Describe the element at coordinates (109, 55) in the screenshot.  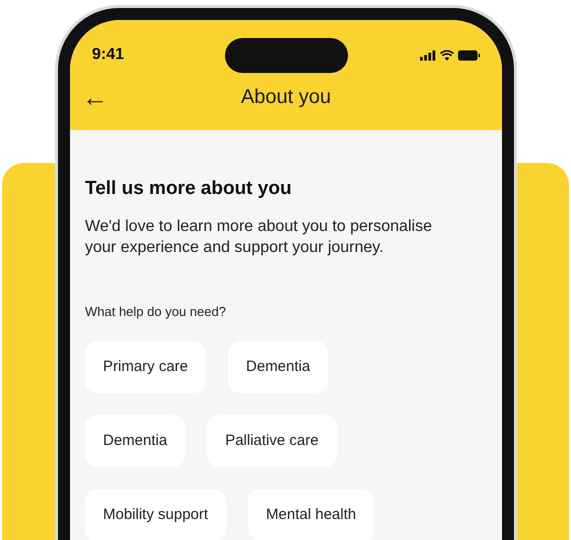
I see `status-time: 9:41` at that location.